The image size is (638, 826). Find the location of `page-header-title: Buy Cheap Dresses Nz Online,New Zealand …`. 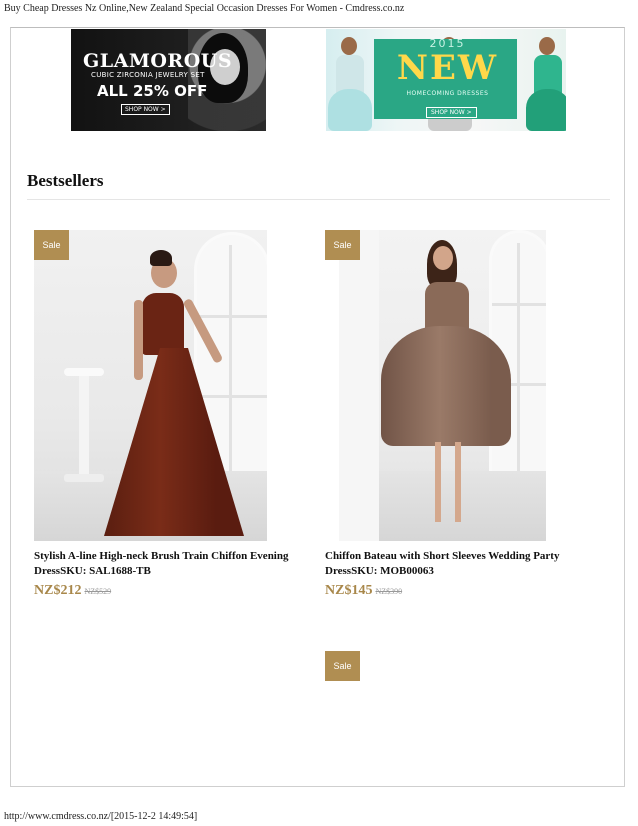

page-header-title: Buy Cheap Dresses Nz Online,New Zealand … is located at coordinates (204, 8).